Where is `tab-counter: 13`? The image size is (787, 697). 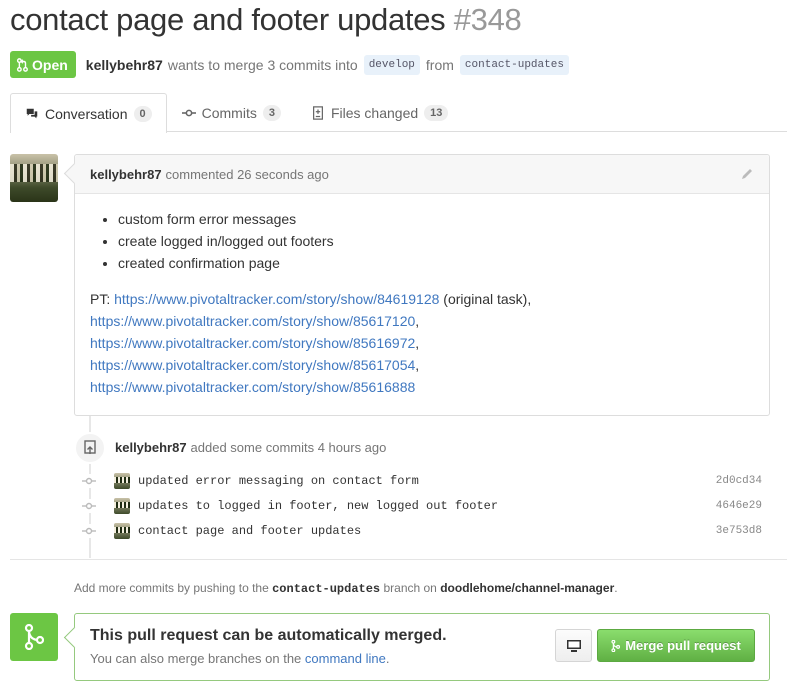 tab-counter: 13 is located at coordinates (436, 113).